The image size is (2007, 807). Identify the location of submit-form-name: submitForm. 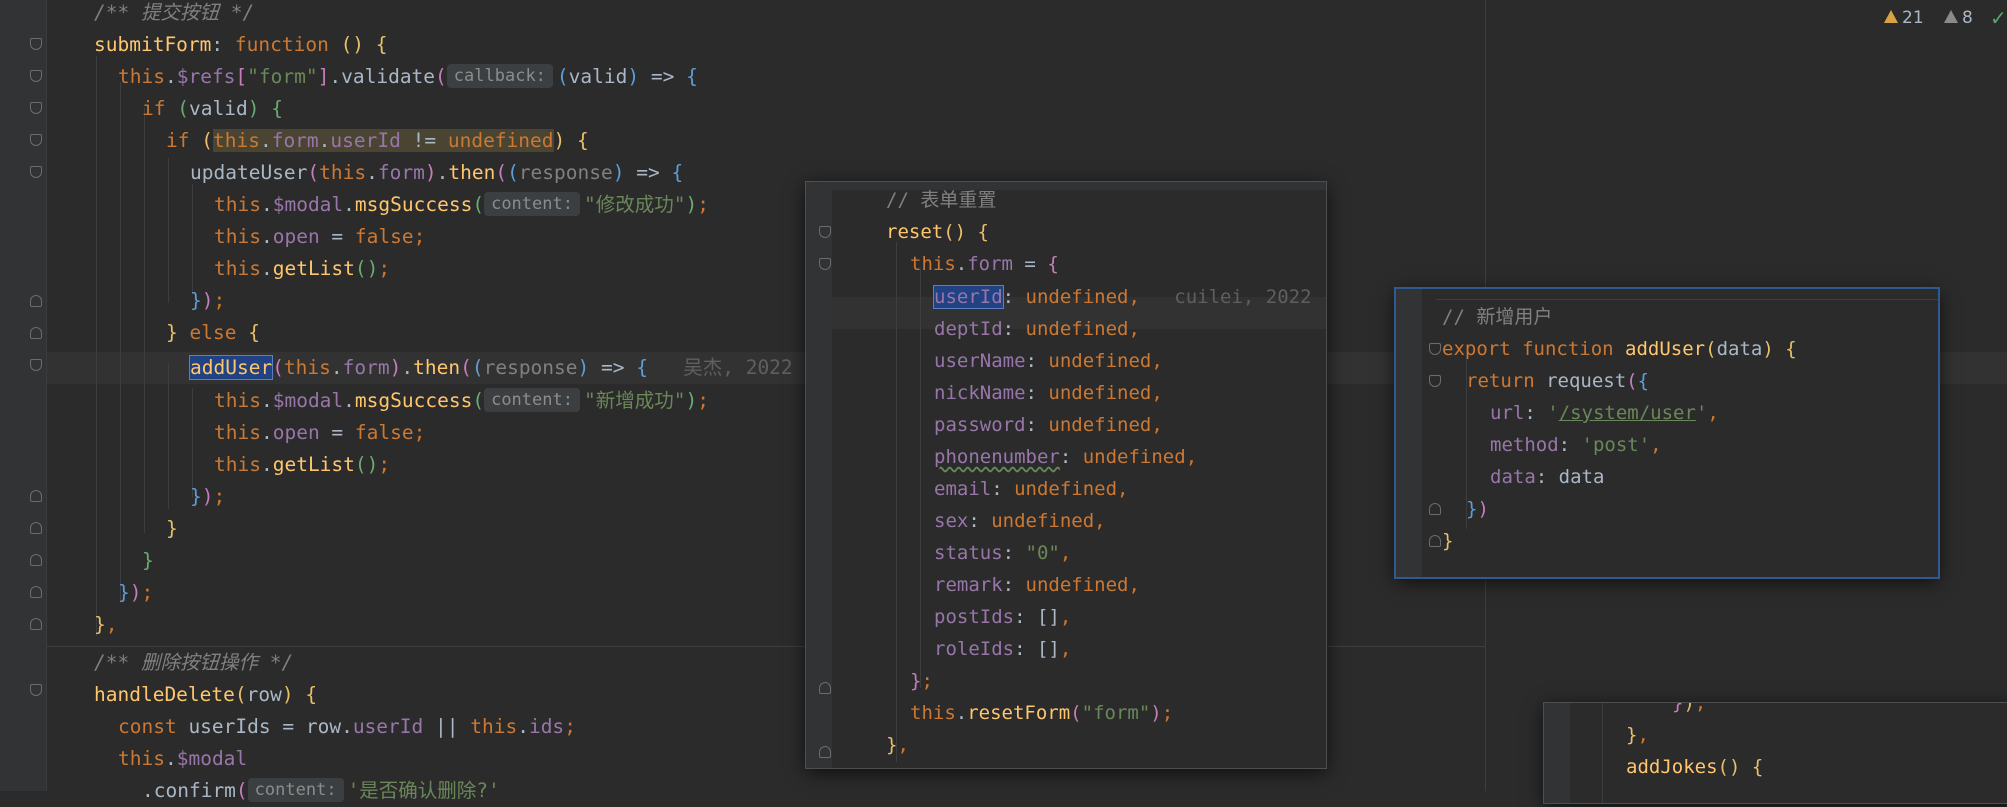
(153, 44).